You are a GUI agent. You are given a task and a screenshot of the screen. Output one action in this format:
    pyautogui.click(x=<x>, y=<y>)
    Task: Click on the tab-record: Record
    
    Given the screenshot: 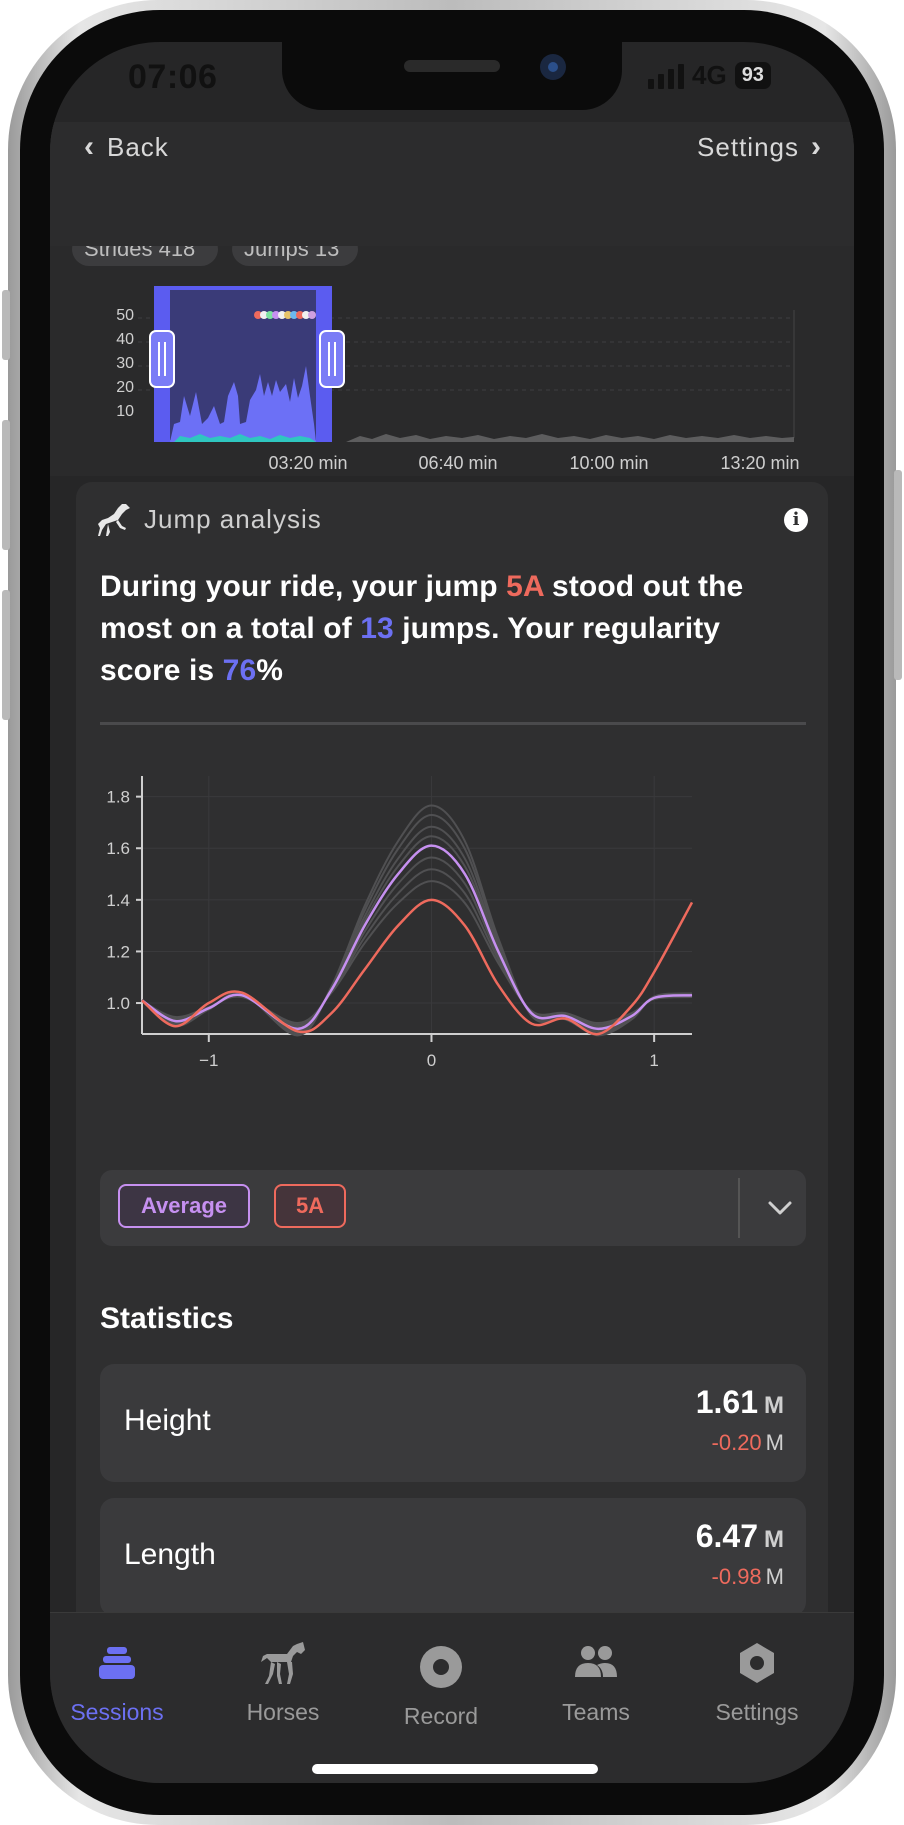 What is the action you would take?
    pyautogui.click(x=441, y=1684)
    